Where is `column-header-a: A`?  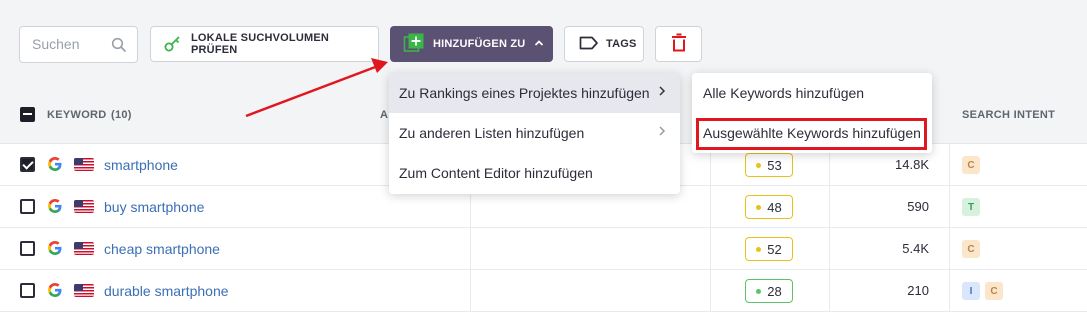
column-header-a: A is located at coordinates (384, 115).